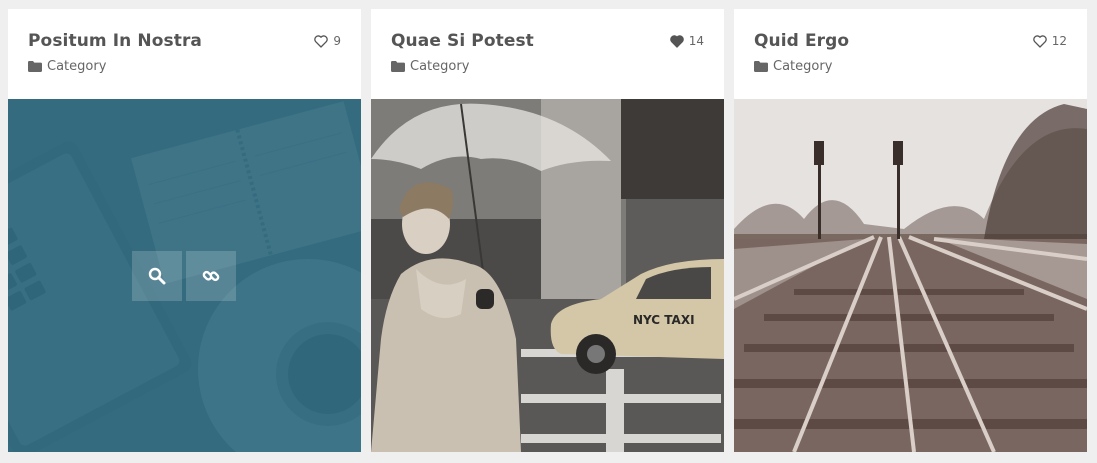 The height and width of the screenshot is (463, 1097). I want to click on like-count: 14, so click(696, 41).